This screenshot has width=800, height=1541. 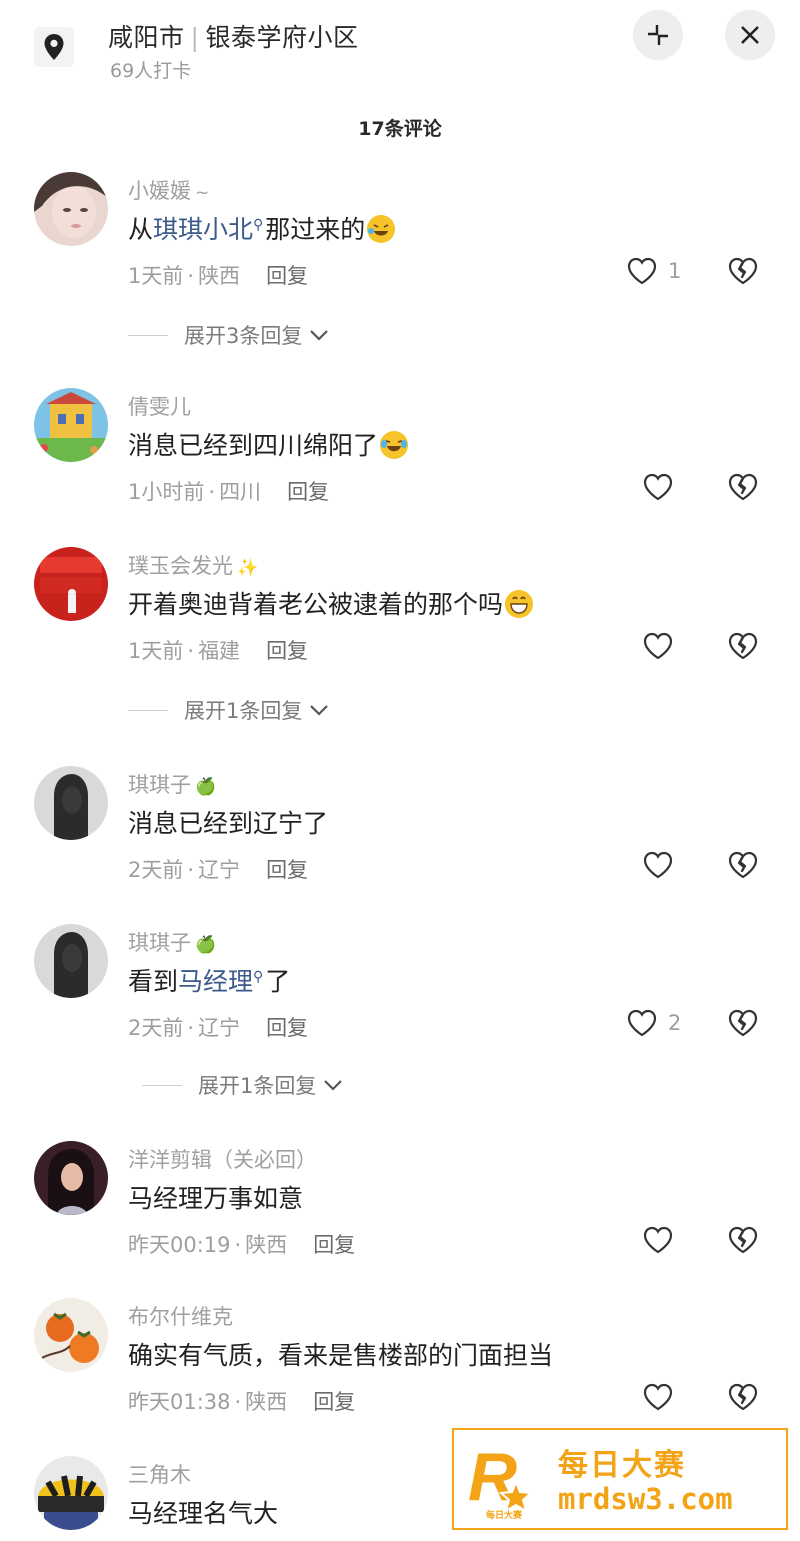 I want to click on comment-region: 福建, so click(x=219, y=651).